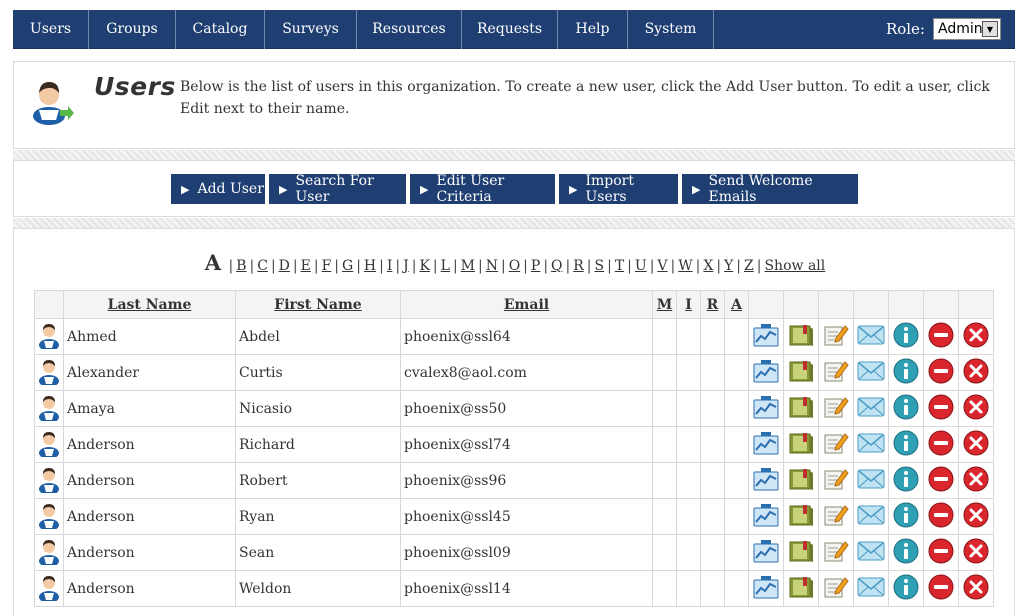  What do you see at coordinates (482, 189) in the screenshot?
I see `edit-criteria-button: ▶ Edit User Criteria` at bounding box center [482, 189].